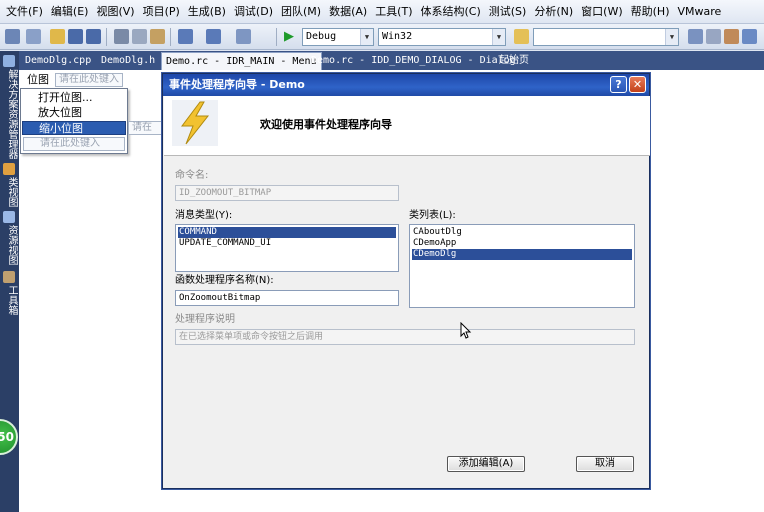  I want to click on dialog-title: 事件处理程序向导 - Demo, so click(406, 85).